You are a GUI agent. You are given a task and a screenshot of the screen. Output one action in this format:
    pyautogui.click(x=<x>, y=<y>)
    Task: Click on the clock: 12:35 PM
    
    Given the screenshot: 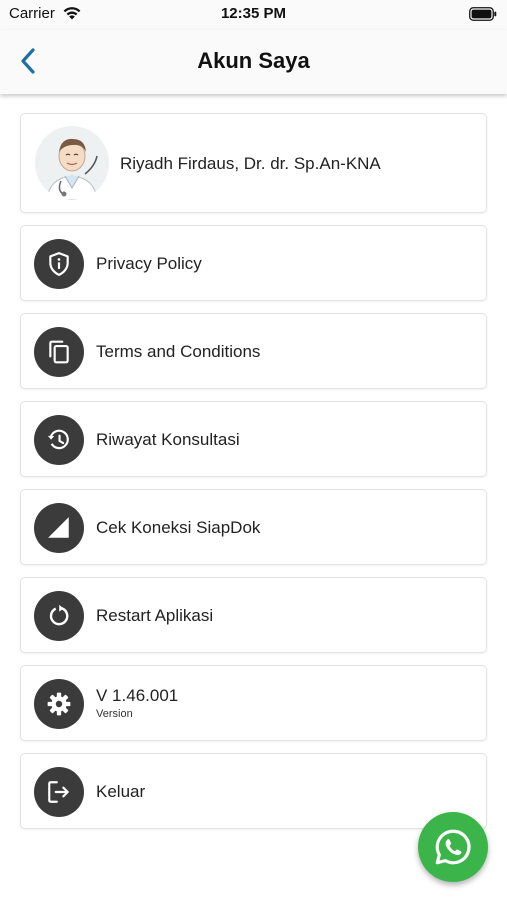 What is the action you would take?
    pyautogui.click(x=253, y=13)
    